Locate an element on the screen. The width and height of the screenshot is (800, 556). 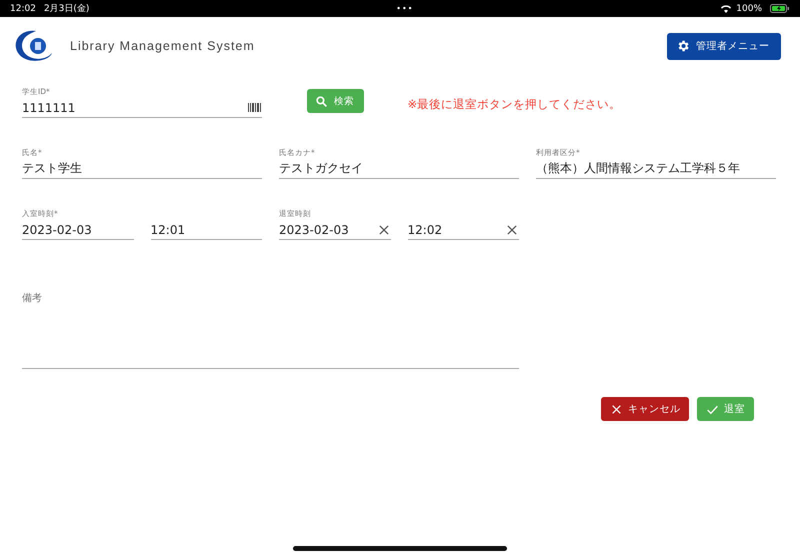
input-field: 12:02 is located at coordinates (463, 230).